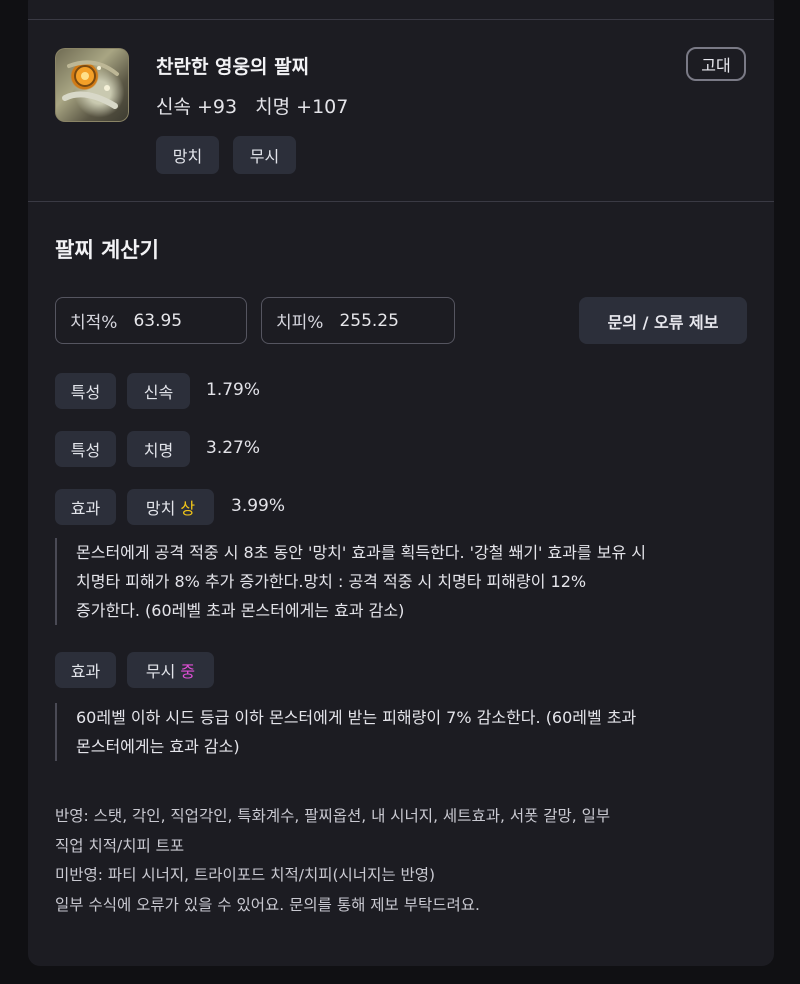  I want to click on note-line: 미반영: 파티 시너지, 트라이포드 치적/치피(시너지는 반영), so click(245, 875).